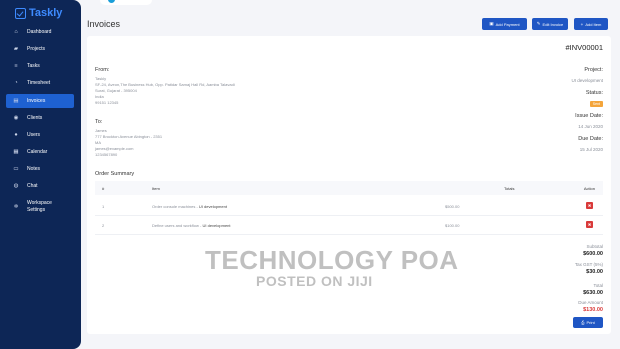 This screenshot has height=349, width=620. I want to click on workspace-settings-line1: Workspace, so click(39, 203).